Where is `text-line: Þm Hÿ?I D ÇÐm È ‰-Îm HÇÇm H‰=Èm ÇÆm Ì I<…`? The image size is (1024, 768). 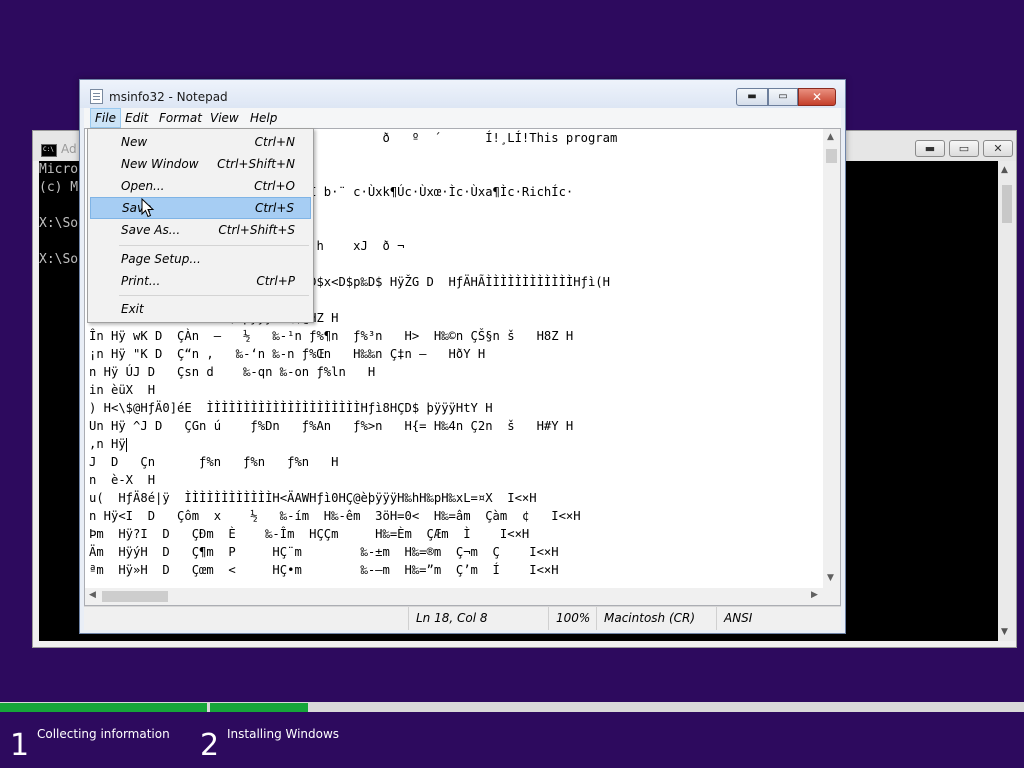
text-line: Þm Hÿ?I D ÇÐm È ‰-Îm HÇÇm H‰=Èm ÇÆm Ì I<… is located at coordinates (309, 534).